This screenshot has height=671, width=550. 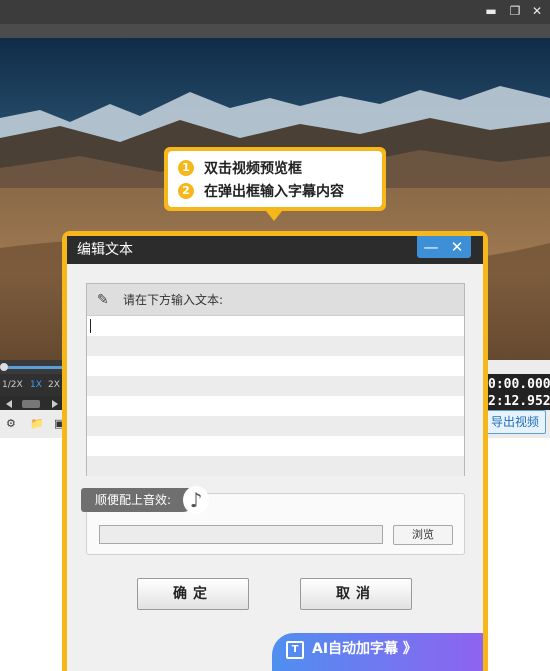 What do you see at coordinates (196, 500) in the screenshot?
I see `music-note-icon: ♪` at bounding box center [196, 500].